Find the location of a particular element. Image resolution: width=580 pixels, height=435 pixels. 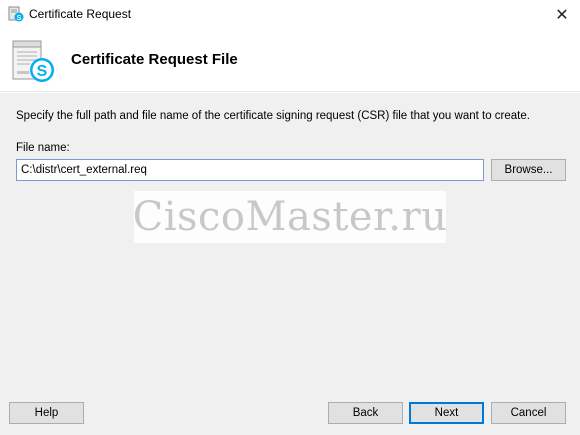

file-name-label: File name: is located at coordinates (43, 148).